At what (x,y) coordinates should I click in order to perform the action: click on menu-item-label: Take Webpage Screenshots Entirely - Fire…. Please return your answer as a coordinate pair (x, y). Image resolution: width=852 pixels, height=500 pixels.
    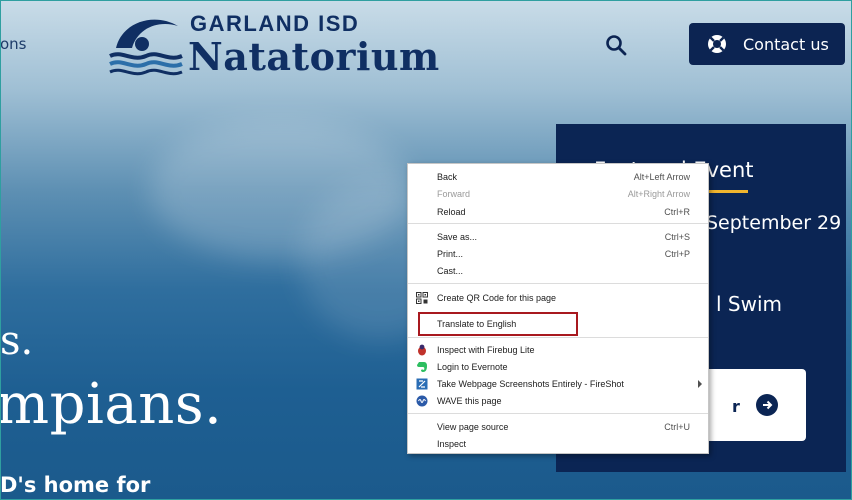
    Looking at the image, I should click on (530, 384).